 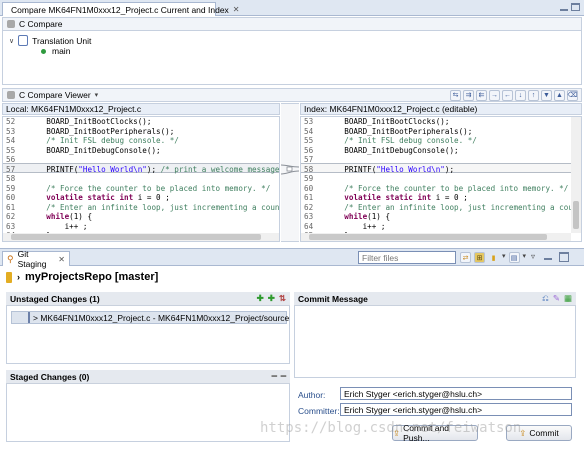 I want to click on code-line: 55 /* Init FSL debug console. */, so click(x=436, y=141).